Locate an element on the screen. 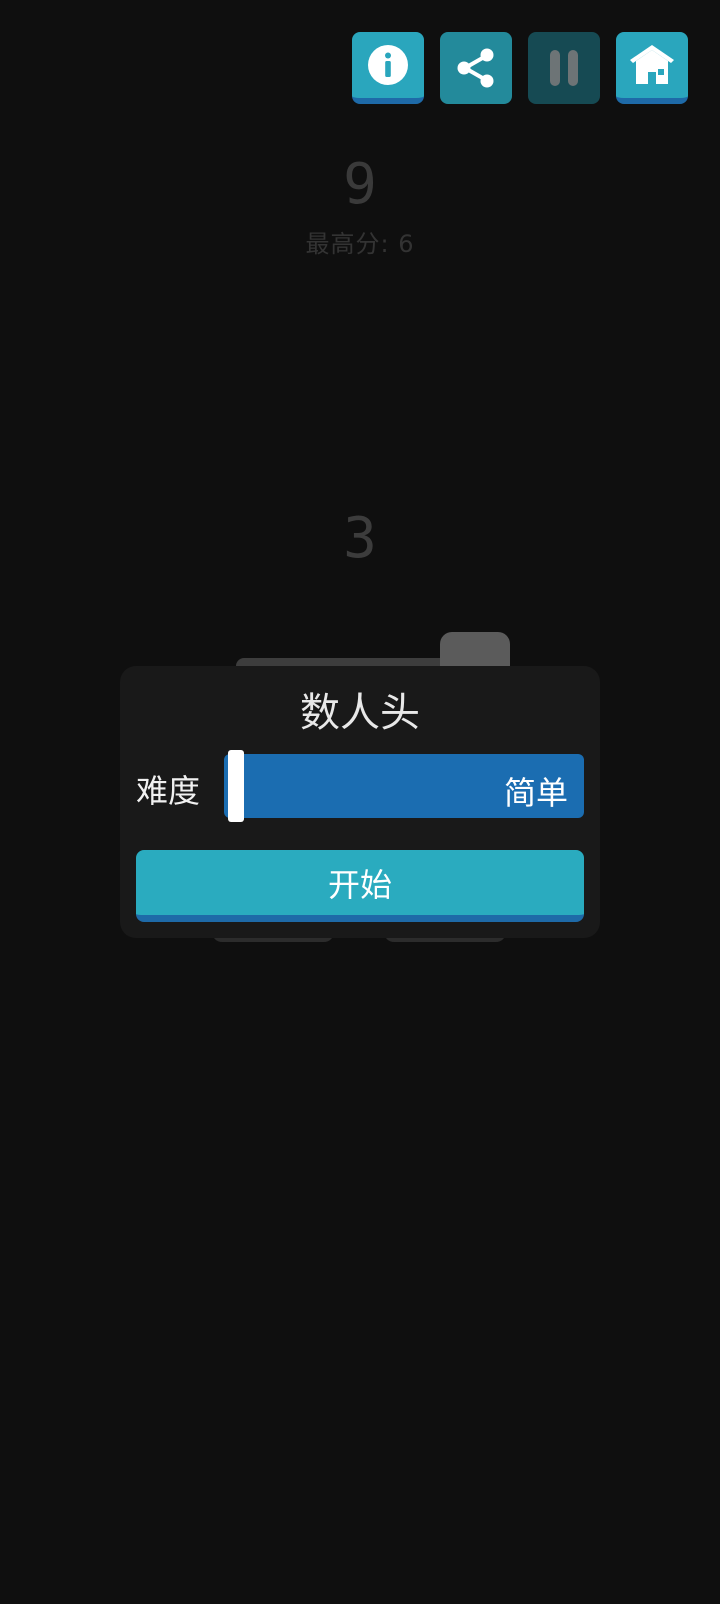 The image size is (720, 1604). pause-button is located at coordinates (564, 68).